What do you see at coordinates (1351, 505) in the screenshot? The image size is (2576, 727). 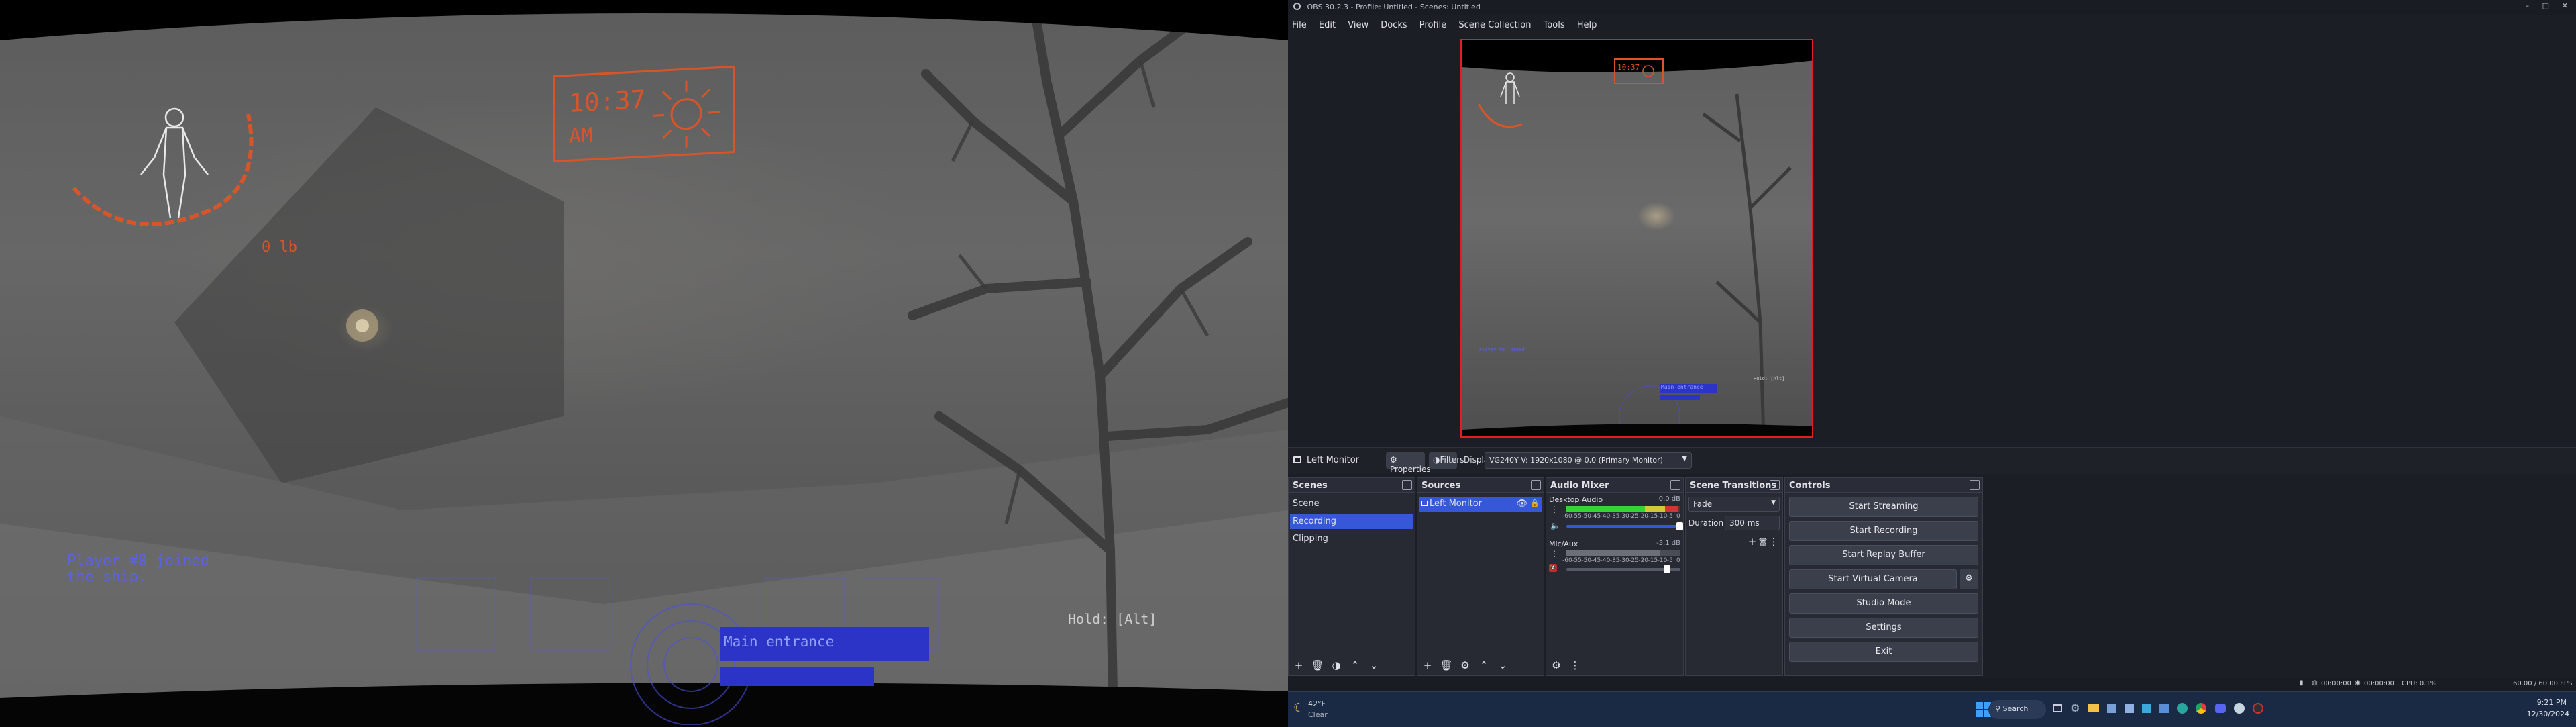 I see `scene-item: Scene` at bounding box center [1351, 505].